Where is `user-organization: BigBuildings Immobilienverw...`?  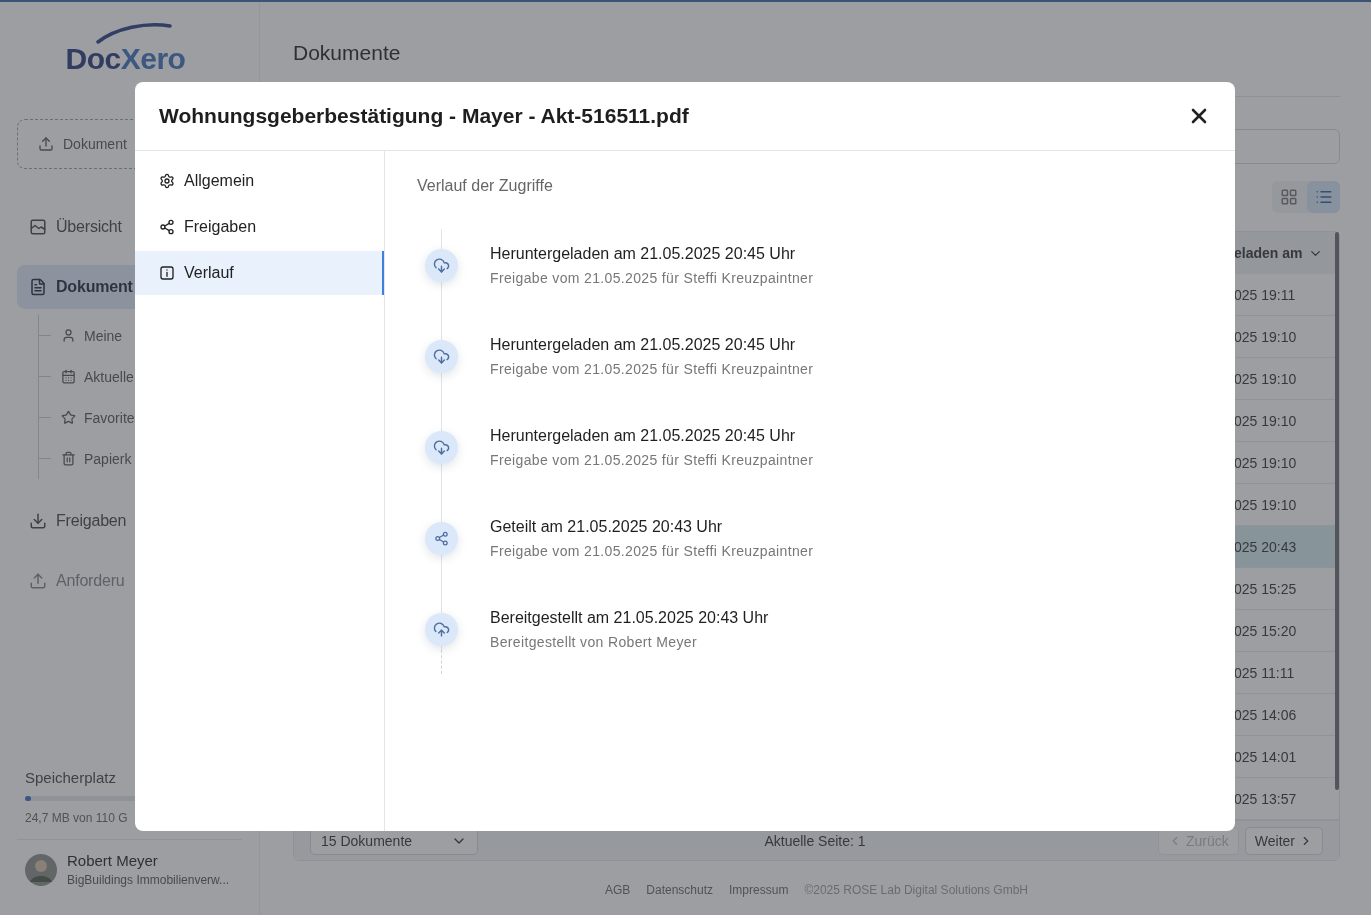 user-organization: BigBuildings Immobilienverw... is located at coordinates (148, 880).